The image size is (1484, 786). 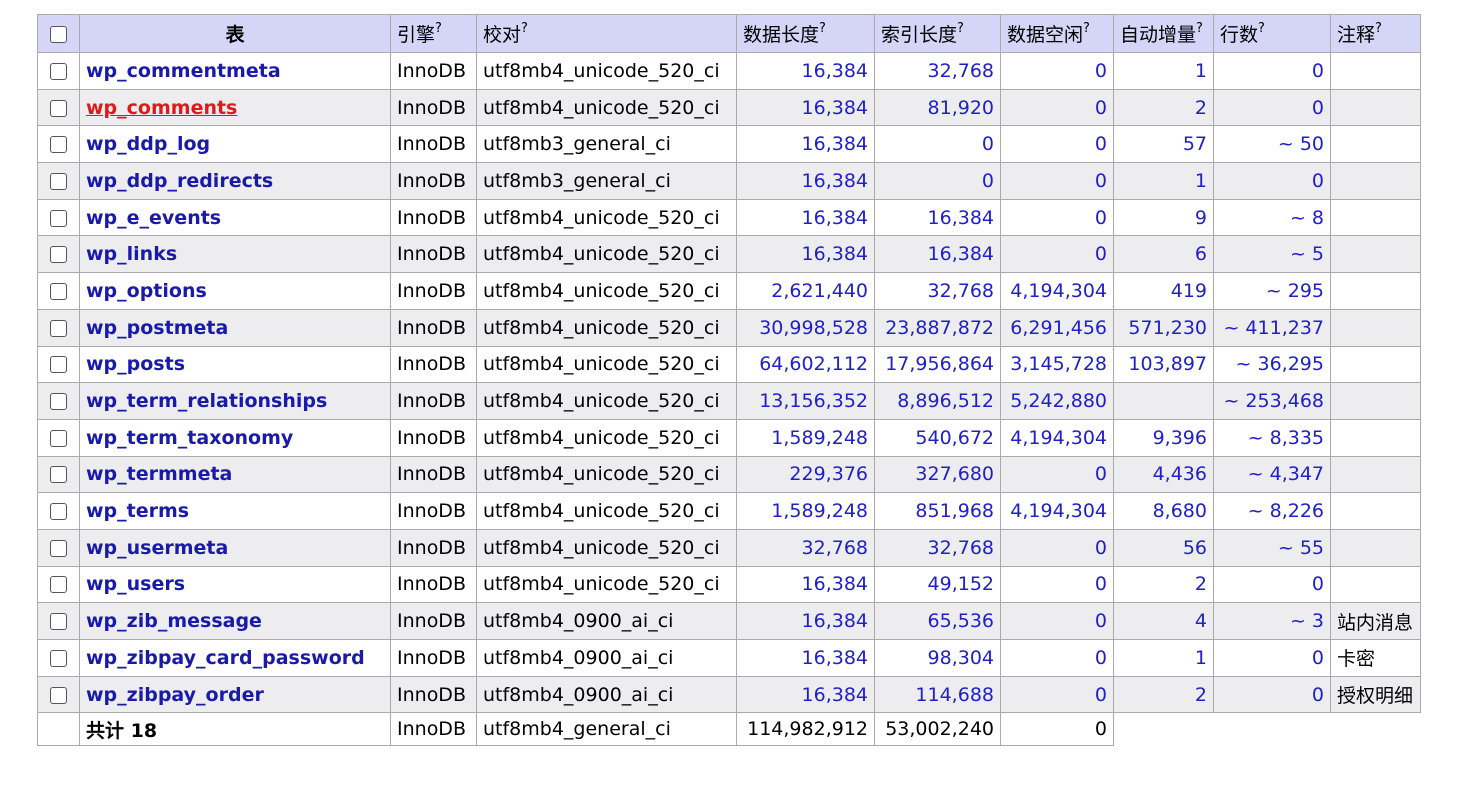 What do you see at coordinates (937, 511) in the screenshot?
I see `index-length-cell: 851,968` at bounding box center [937, 511].